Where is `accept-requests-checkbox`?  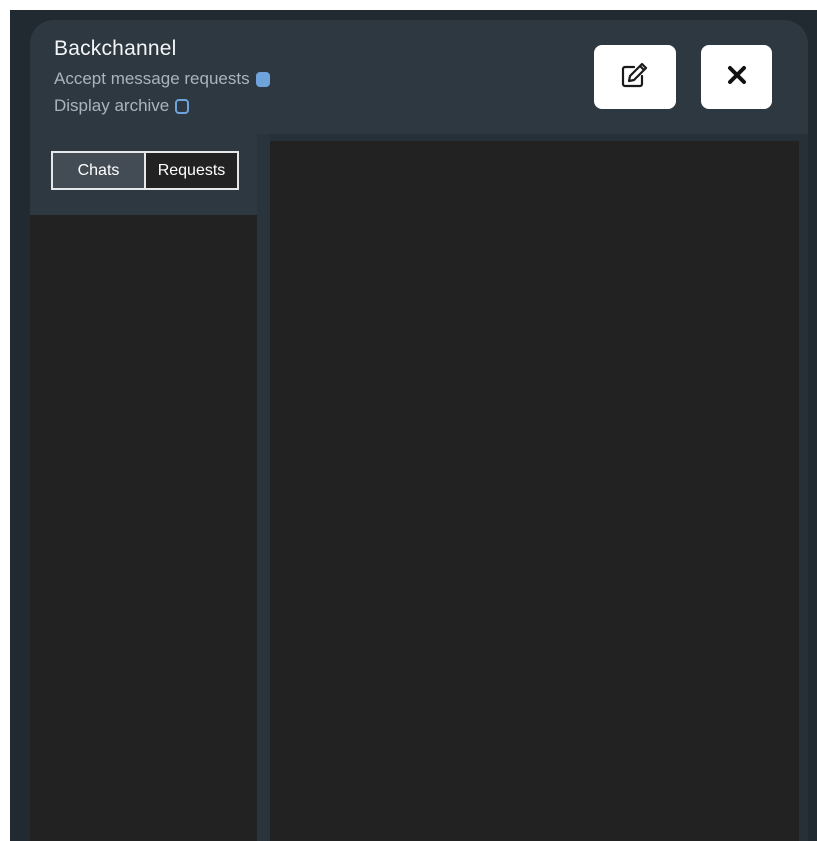
accept-requests-checkbox is located at coordinates (262, 79).